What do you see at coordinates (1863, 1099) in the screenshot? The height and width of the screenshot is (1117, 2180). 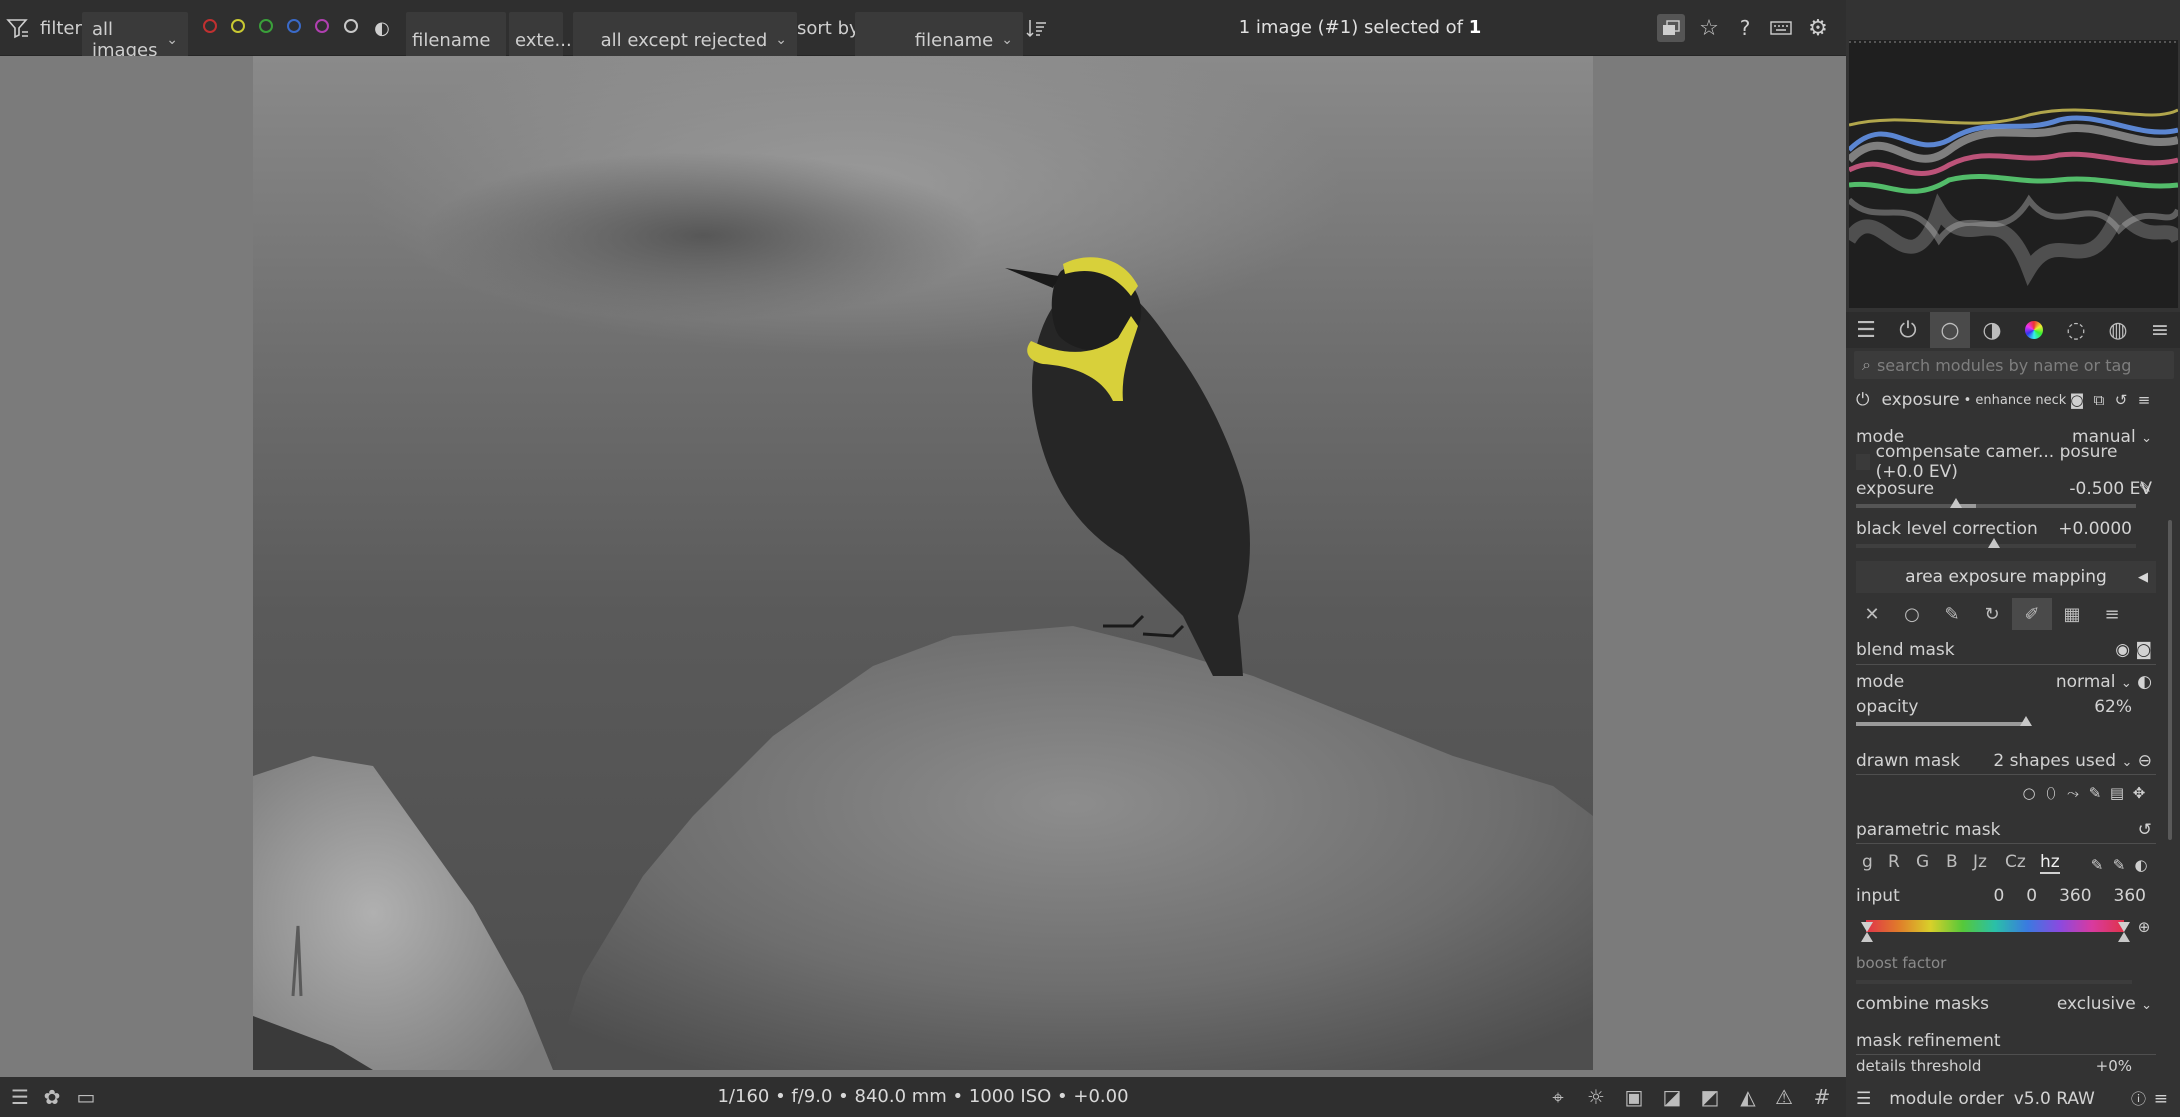 I see `menu-icon: ☰` at bounding box center [1863, 1099].